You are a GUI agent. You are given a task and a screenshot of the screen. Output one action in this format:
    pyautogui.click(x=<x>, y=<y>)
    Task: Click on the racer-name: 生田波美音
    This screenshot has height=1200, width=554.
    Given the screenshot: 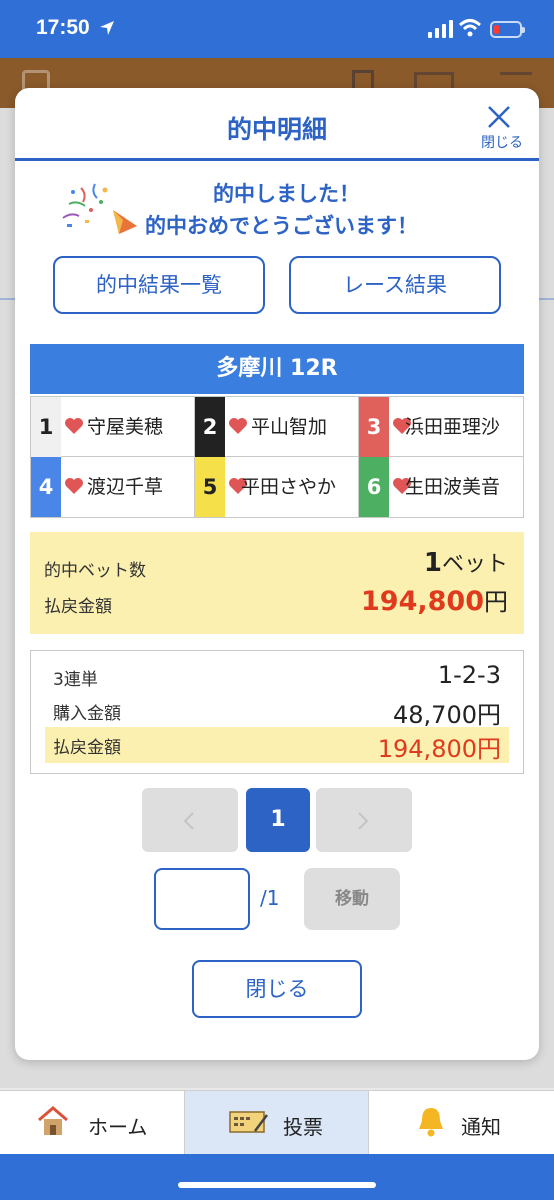 What is the action you would take?
    pyautogui.click(x=453, y=487)
    